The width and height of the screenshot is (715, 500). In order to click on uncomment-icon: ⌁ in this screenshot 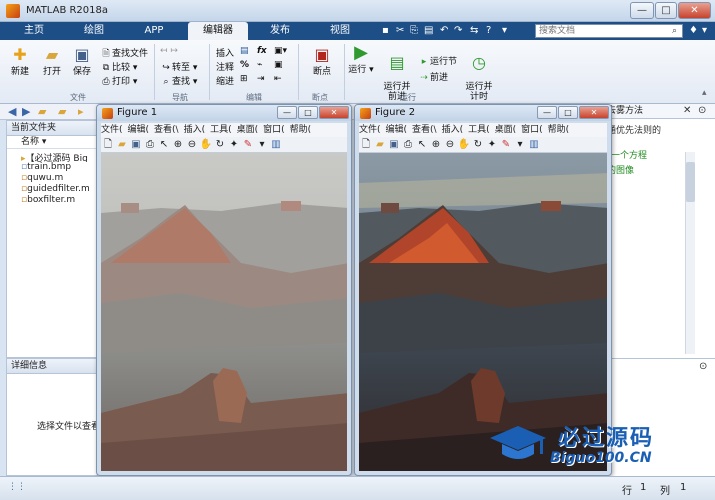, I will do `click(259, 65)`.